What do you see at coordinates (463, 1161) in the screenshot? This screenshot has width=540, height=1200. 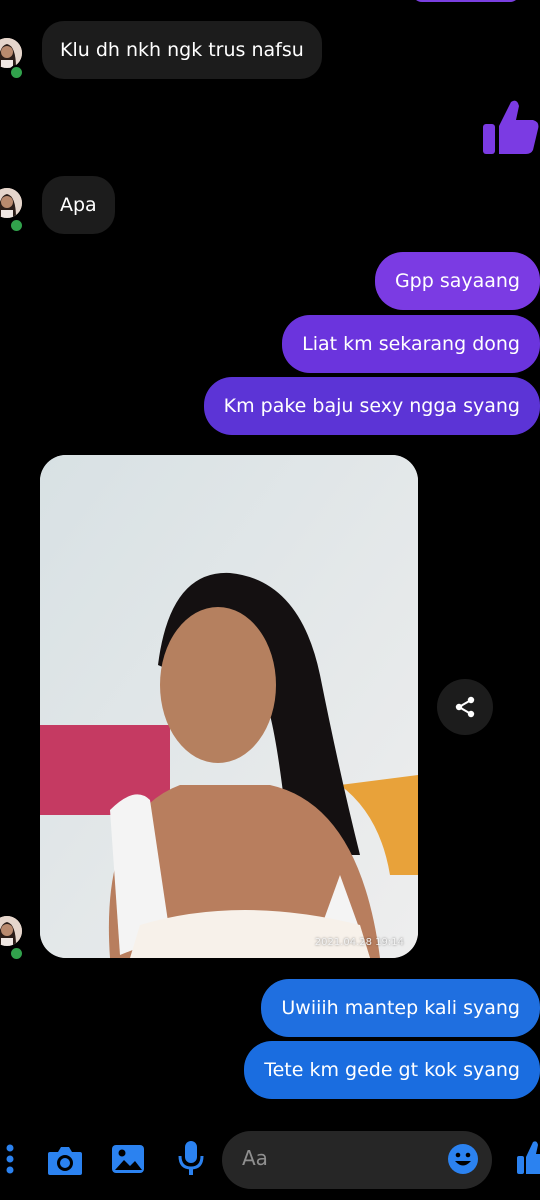 I see `emoji-icon` at bounding box center [463, 1161].